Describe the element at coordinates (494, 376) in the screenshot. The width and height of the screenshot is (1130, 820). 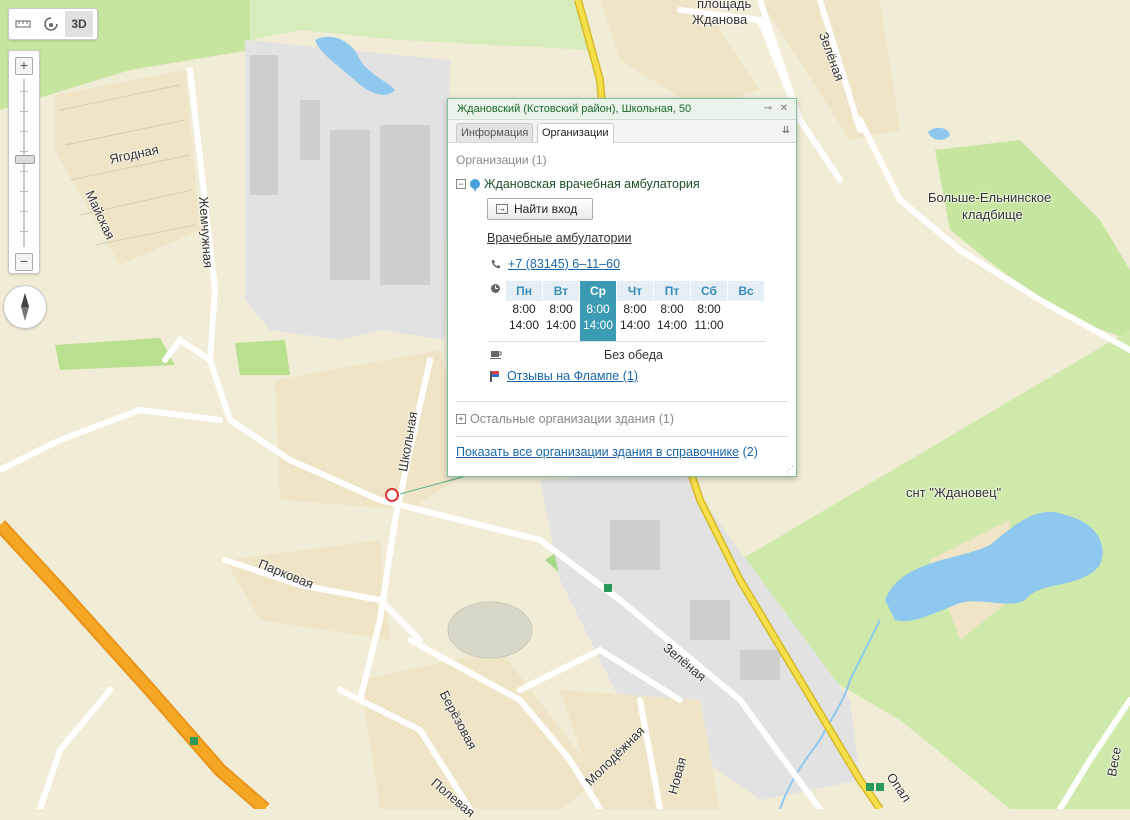
I see `flamp-icon` at that location.